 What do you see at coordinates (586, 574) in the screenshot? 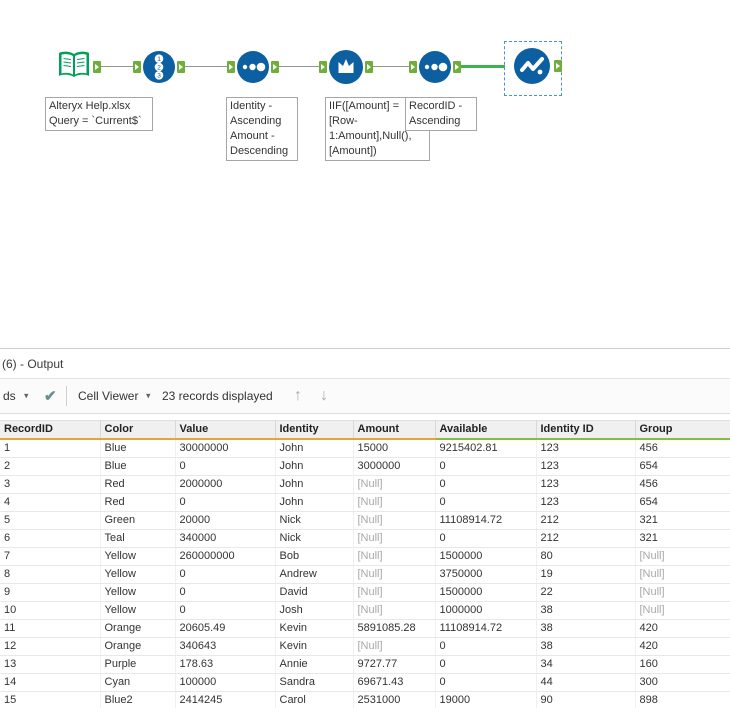
I see `table-cell: 19` at bounding box center [586, 574].